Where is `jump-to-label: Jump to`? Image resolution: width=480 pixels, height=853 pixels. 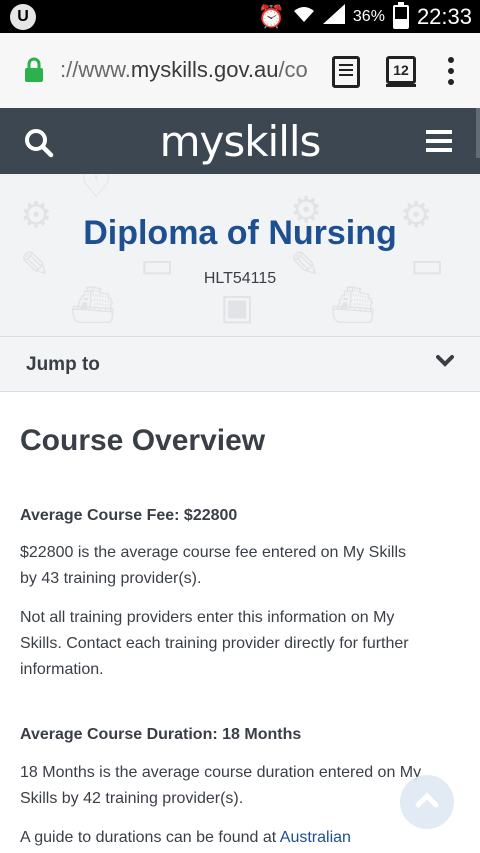
jump-to-label: Jump to is located at coordinates (63, 364).